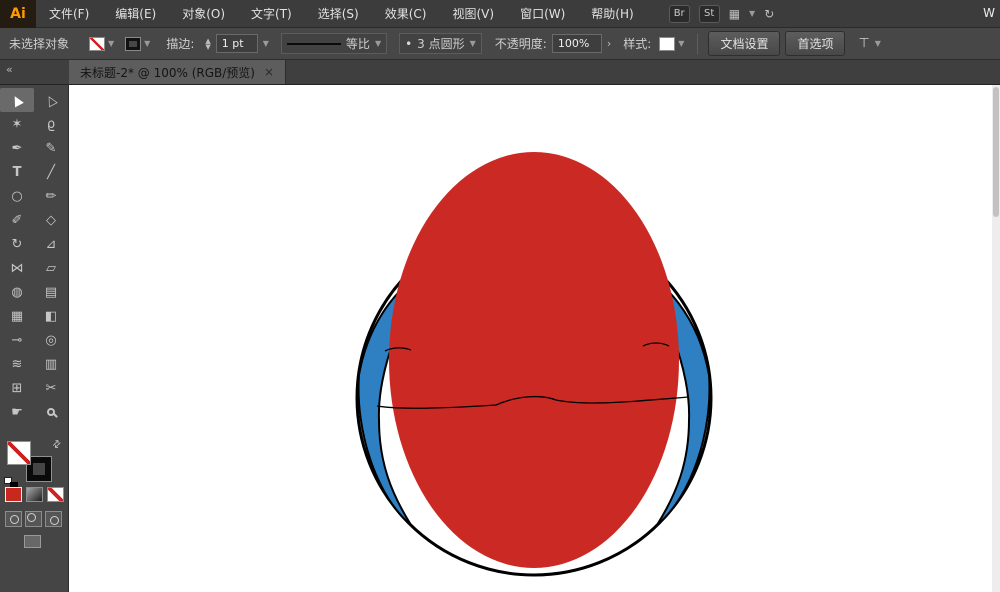 This screenshot has width=1000, height=592. What do you see at coordinates (744, 43) in the screenshot?
I see `document-setup-button: 文档设置` at bounding box center [744, 43].